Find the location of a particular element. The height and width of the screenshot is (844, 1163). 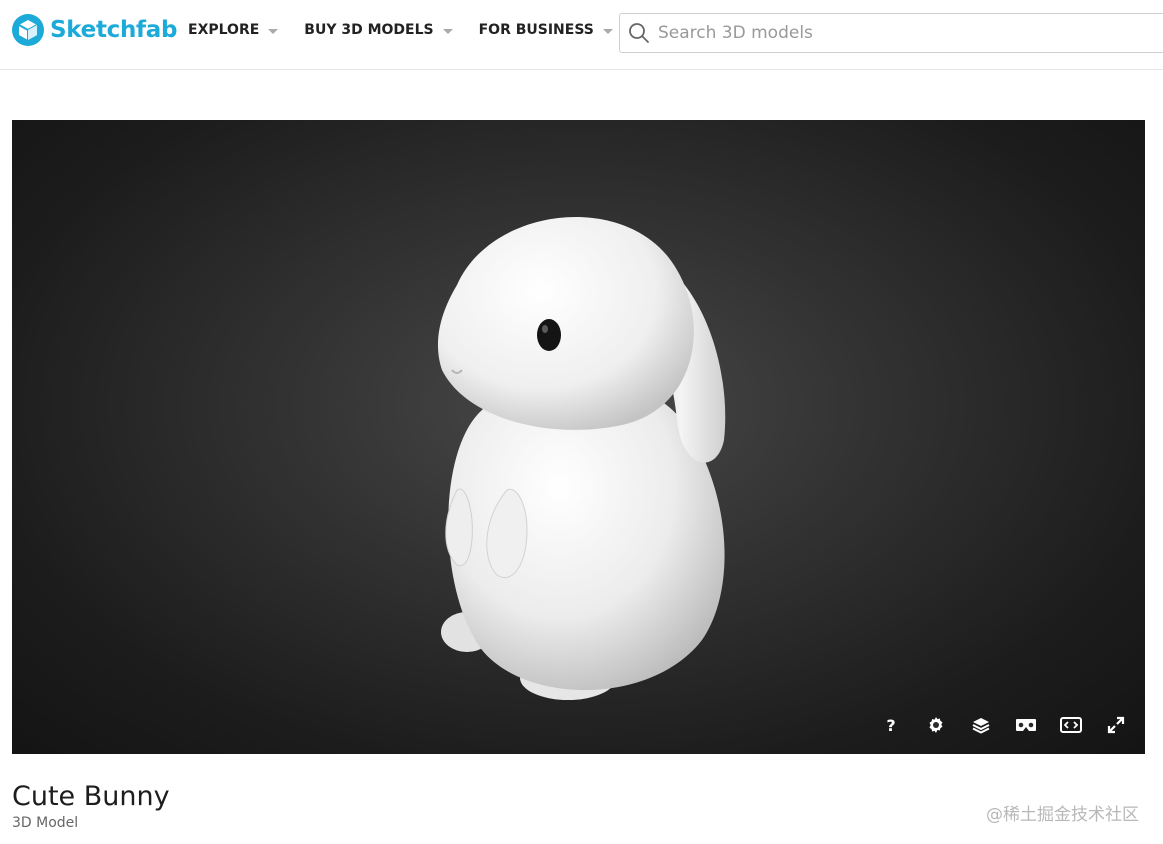

main-nav: EXPLORE BUY 3D MODELS FOR BUSINESS is located at coordinates (413, 30).